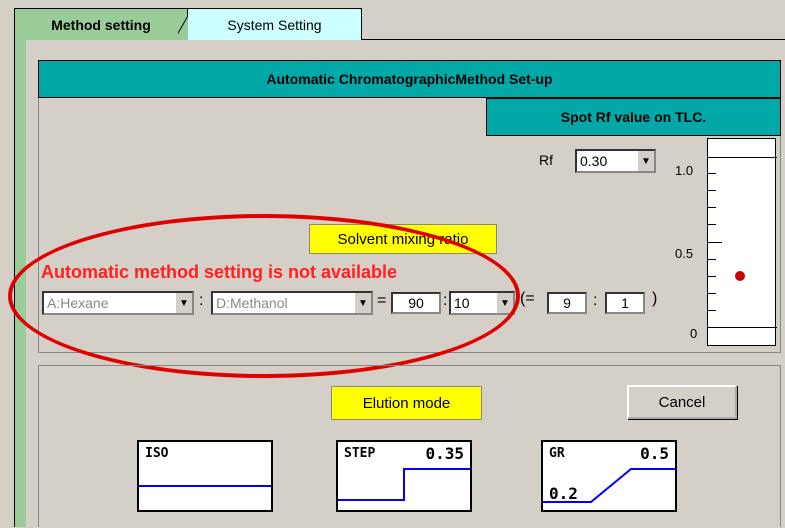 This screenshot has width=785, height=528. Describe the element at coordinates (682, 402) in the screenshot. I see `cancel-button: Cancel` at that location.